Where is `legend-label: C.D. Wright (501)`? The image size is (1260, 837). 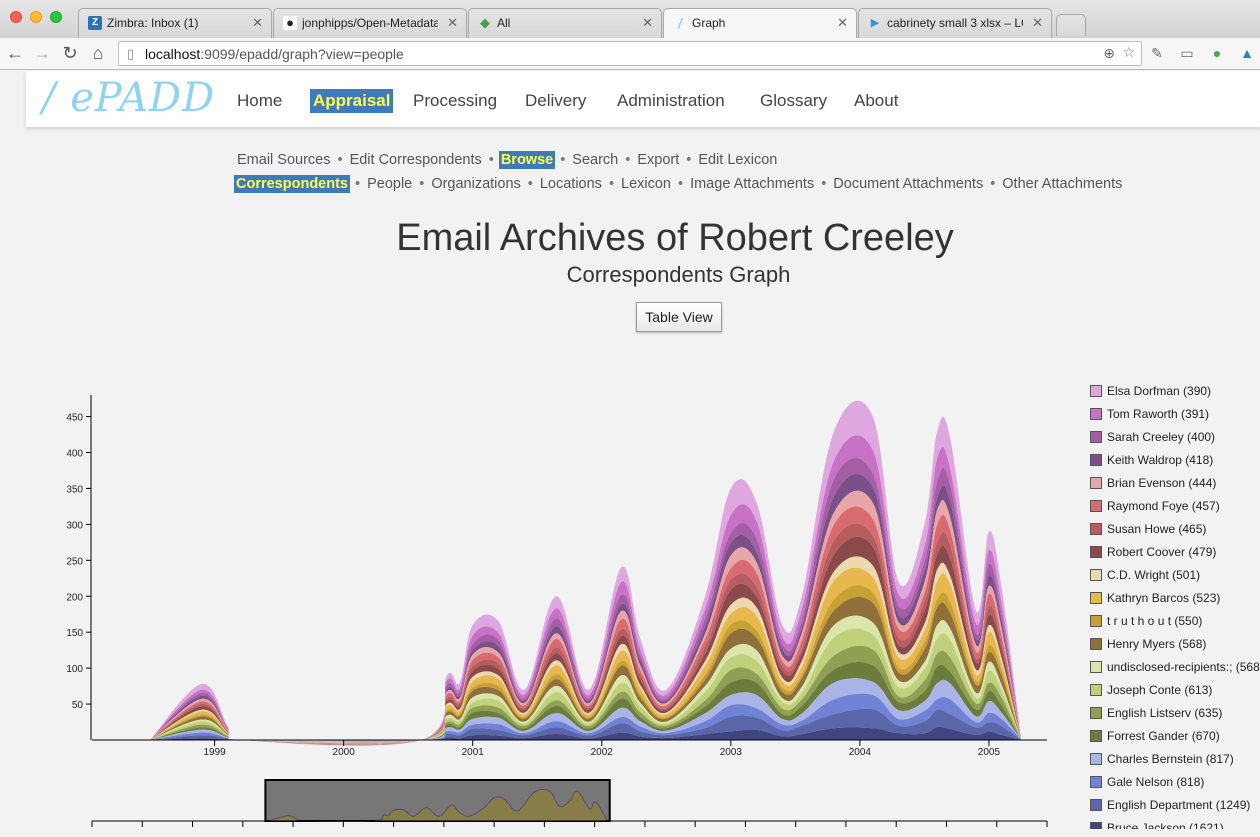 legend-label: C.D. Wright (501) is located at coordinates (1154, 575).